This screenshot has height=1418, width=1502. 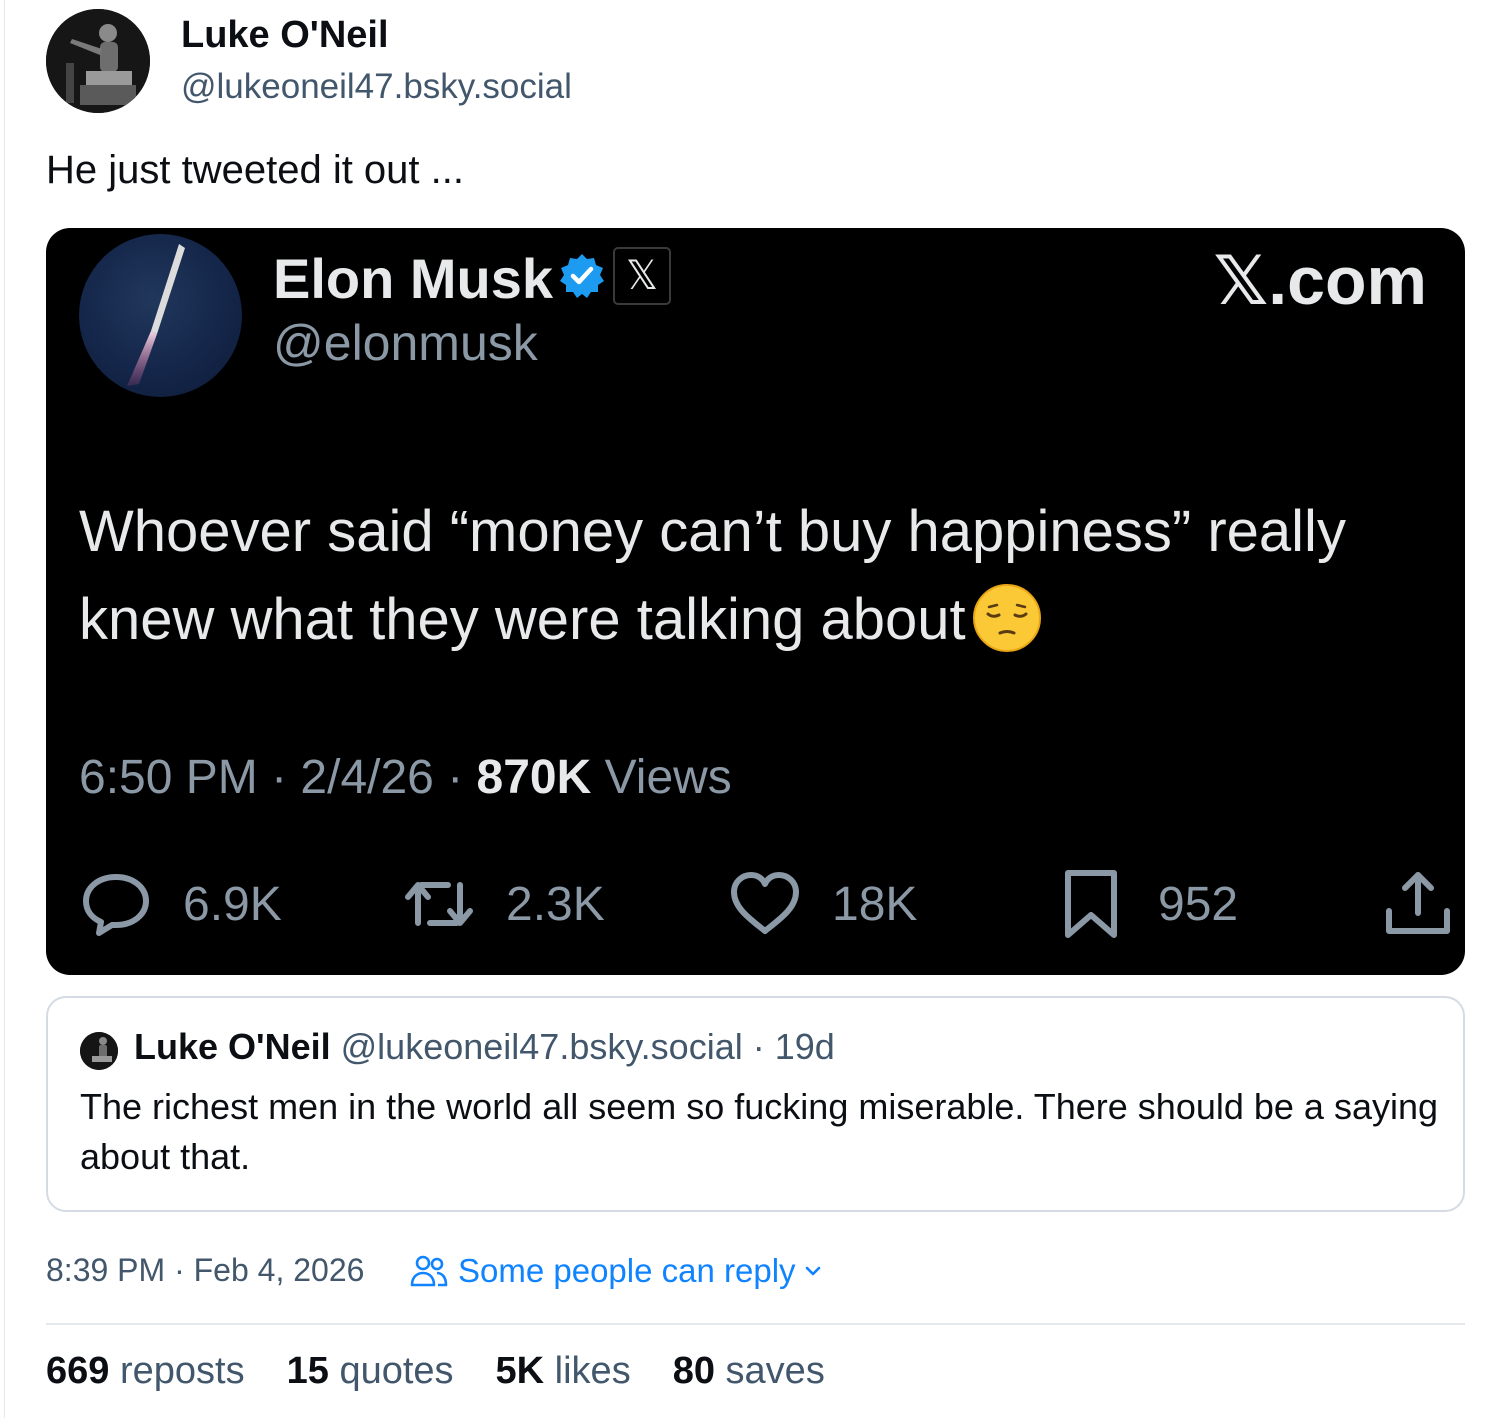 I want to click on quoted-author-name: Luke O'Neil, so click(x=232, y=1046).